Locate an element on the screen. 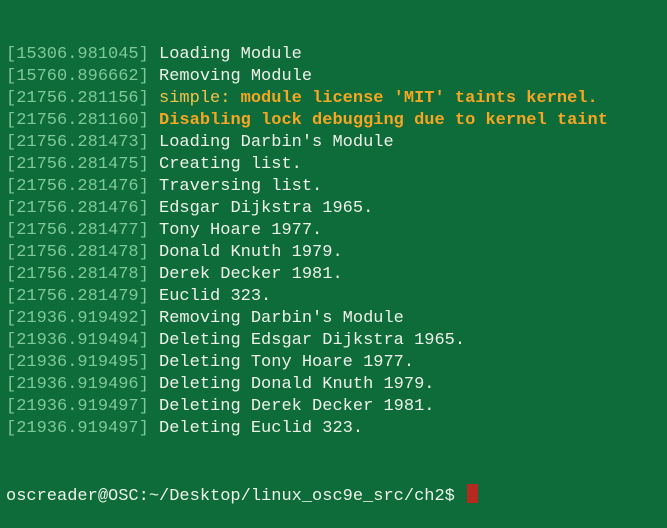 This screenshot has height=528, width=667. log-line: [21756.281478] Derek Decker 1981. is located at coordinates (336, 275).